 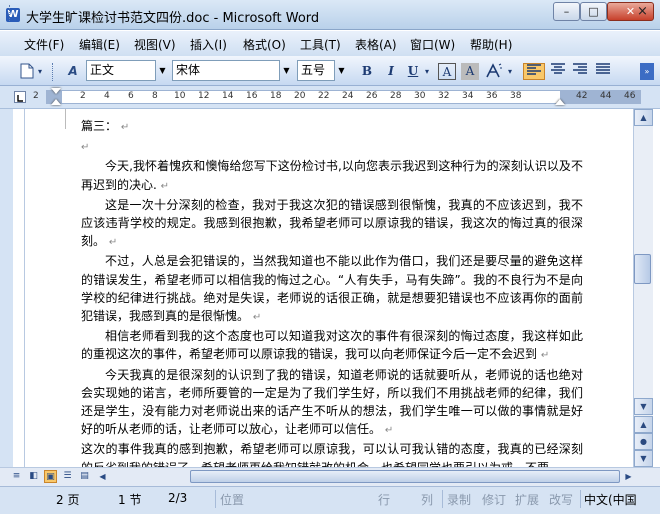 What do you see at coordinates (643, 441) in the screenshot?
I see `select-browse-object-icon: ●` at bounding box center [643, 441].